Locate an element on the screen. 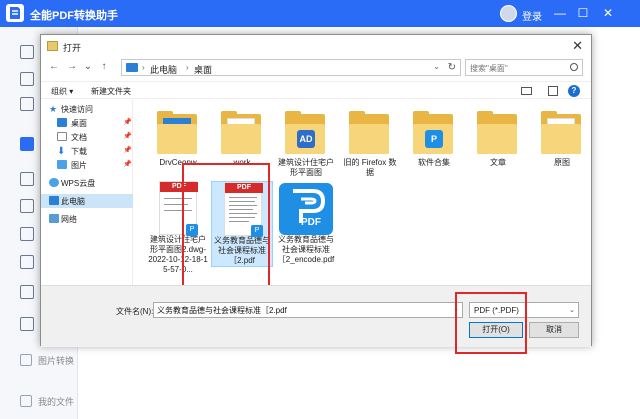 Image resolution: width=640 pixels, height=419 pixels. pdf-compress-icon is located at coordinates (27, 206).